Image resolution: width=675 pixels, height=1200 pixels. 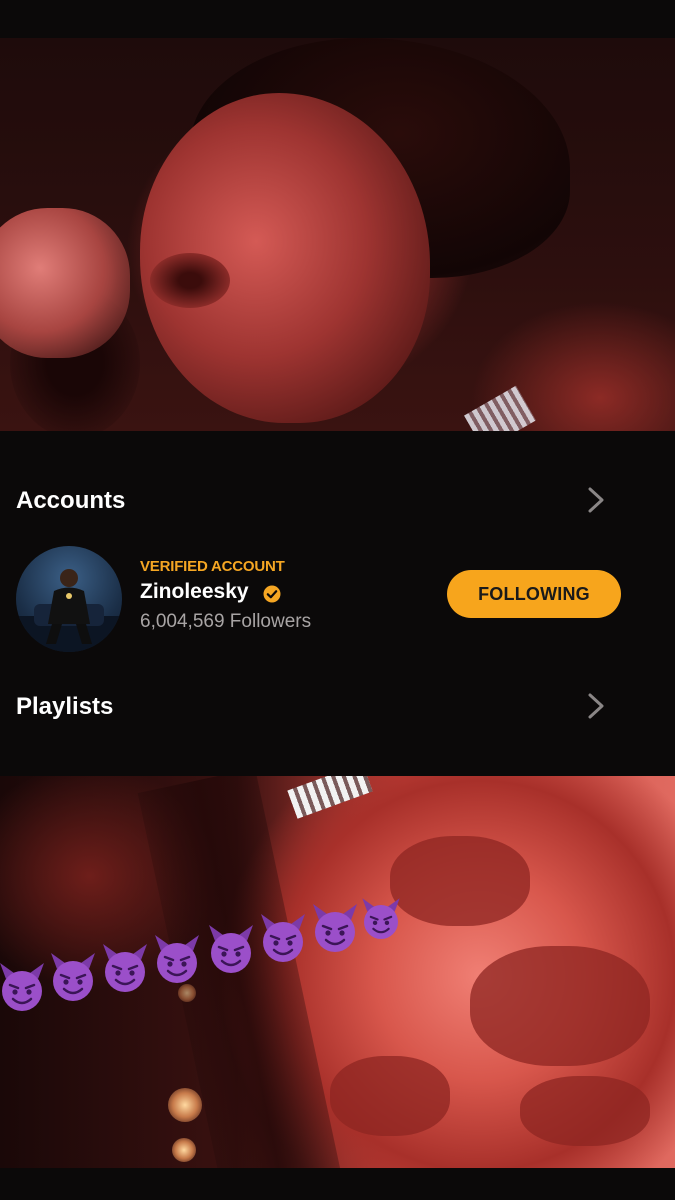 I want to click on verified-check-icon, so click(x=272, y=594).